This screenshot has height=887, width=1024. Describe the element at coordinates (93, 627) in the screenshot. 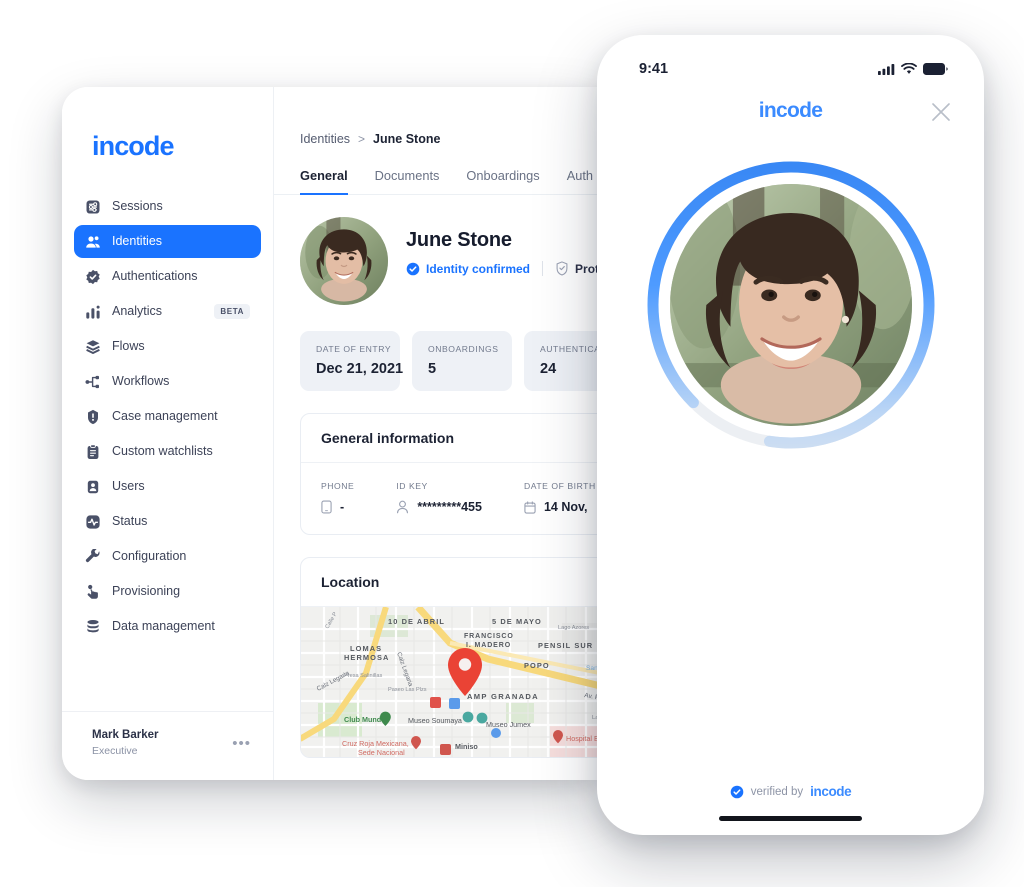

I see `data-management-icon` at that location.